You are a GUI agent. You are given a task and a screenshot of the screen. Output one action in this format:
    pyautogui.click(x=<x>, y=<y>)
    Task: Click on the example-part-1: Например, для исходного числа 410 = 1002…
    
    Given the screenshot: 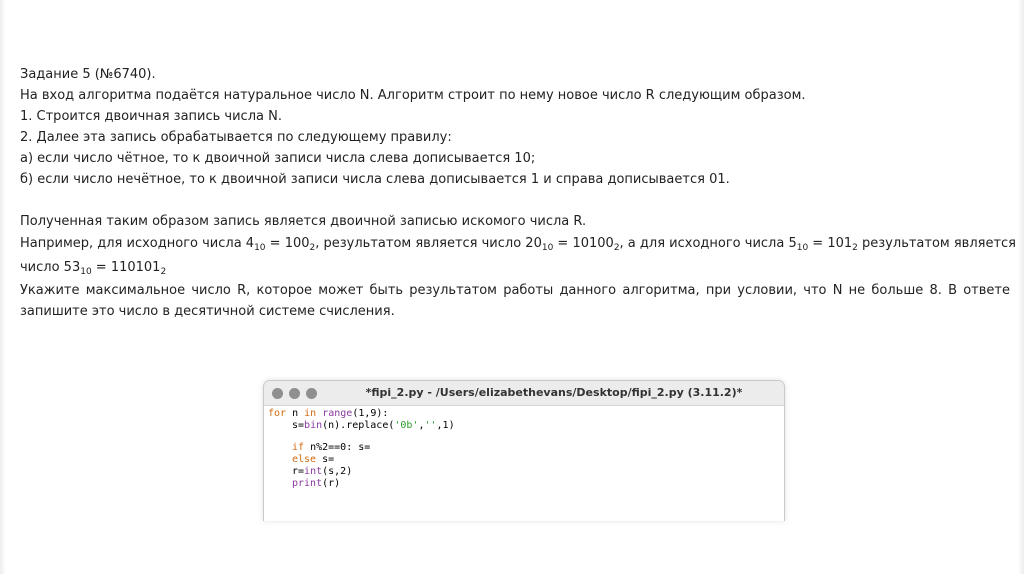 What is the action you would take?
    pyautogui.click(x=320, y=244)
    